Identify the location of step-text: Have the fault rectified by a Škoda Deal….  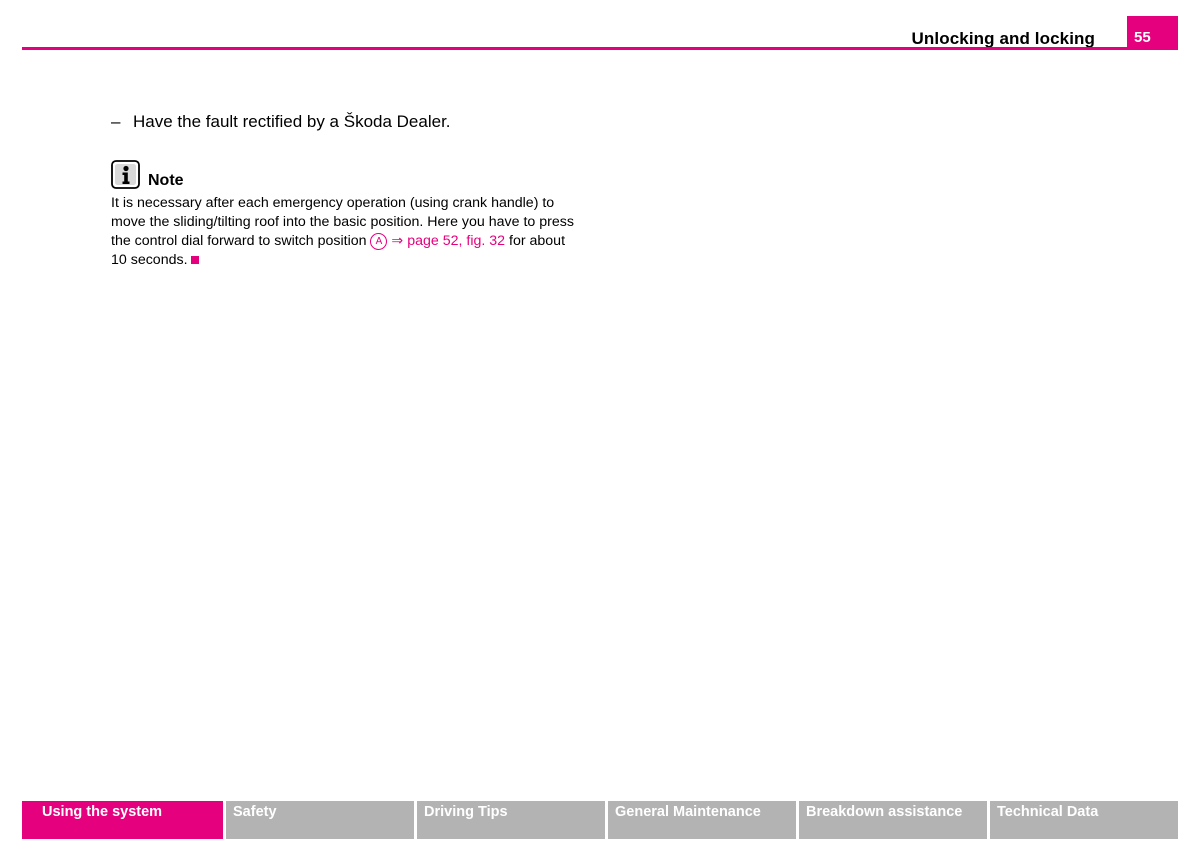
(292, 121).